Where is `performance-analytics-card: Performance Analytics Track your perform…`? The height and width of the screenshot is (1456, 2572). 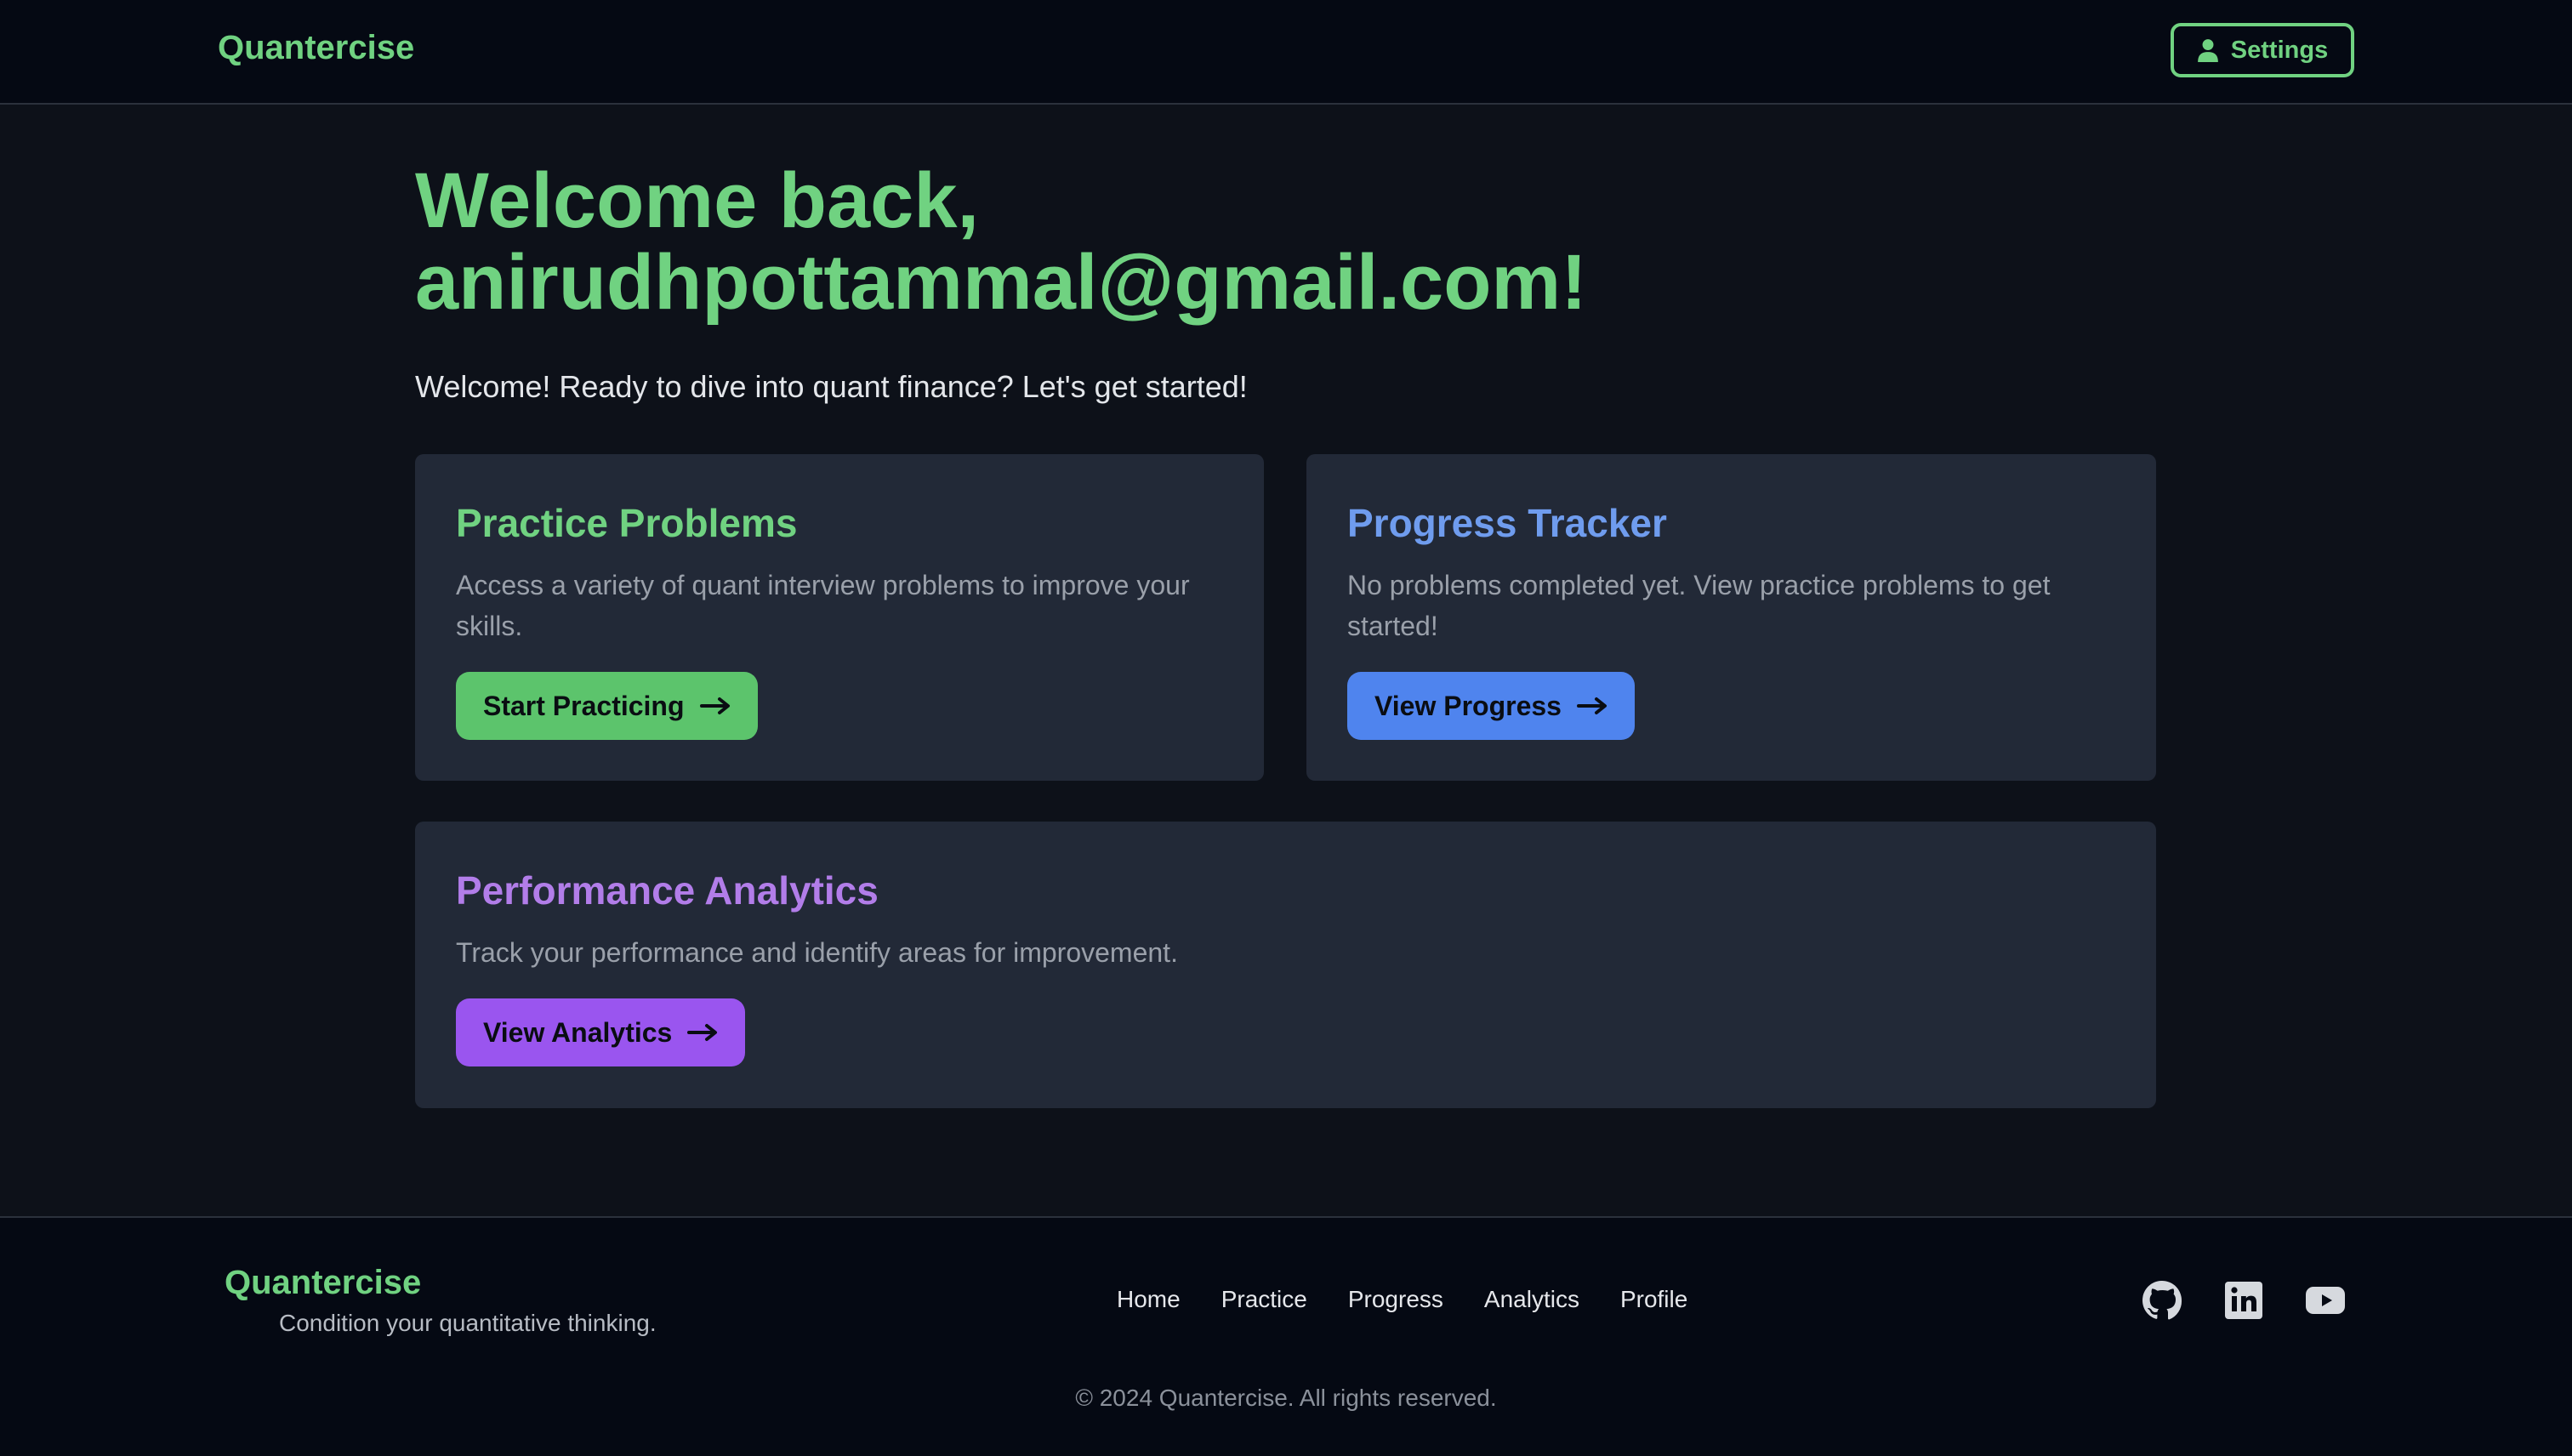 performance-analytics-card: Performance Analytics Track your perform… is located at coordinates (1286, 965).